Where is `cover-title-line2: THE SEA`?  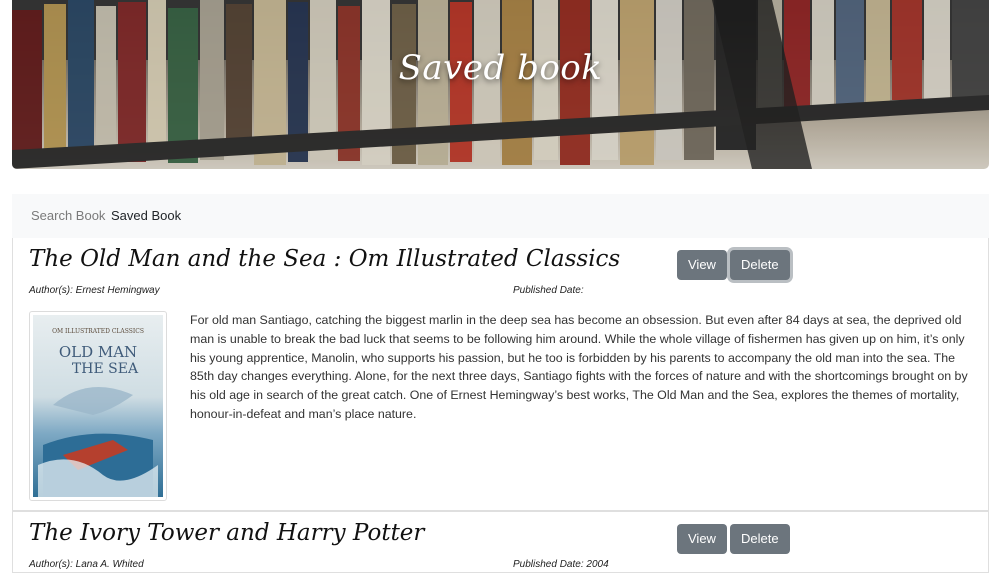
cover-title-line2: THE SEA is located at coordinates (105, 369).